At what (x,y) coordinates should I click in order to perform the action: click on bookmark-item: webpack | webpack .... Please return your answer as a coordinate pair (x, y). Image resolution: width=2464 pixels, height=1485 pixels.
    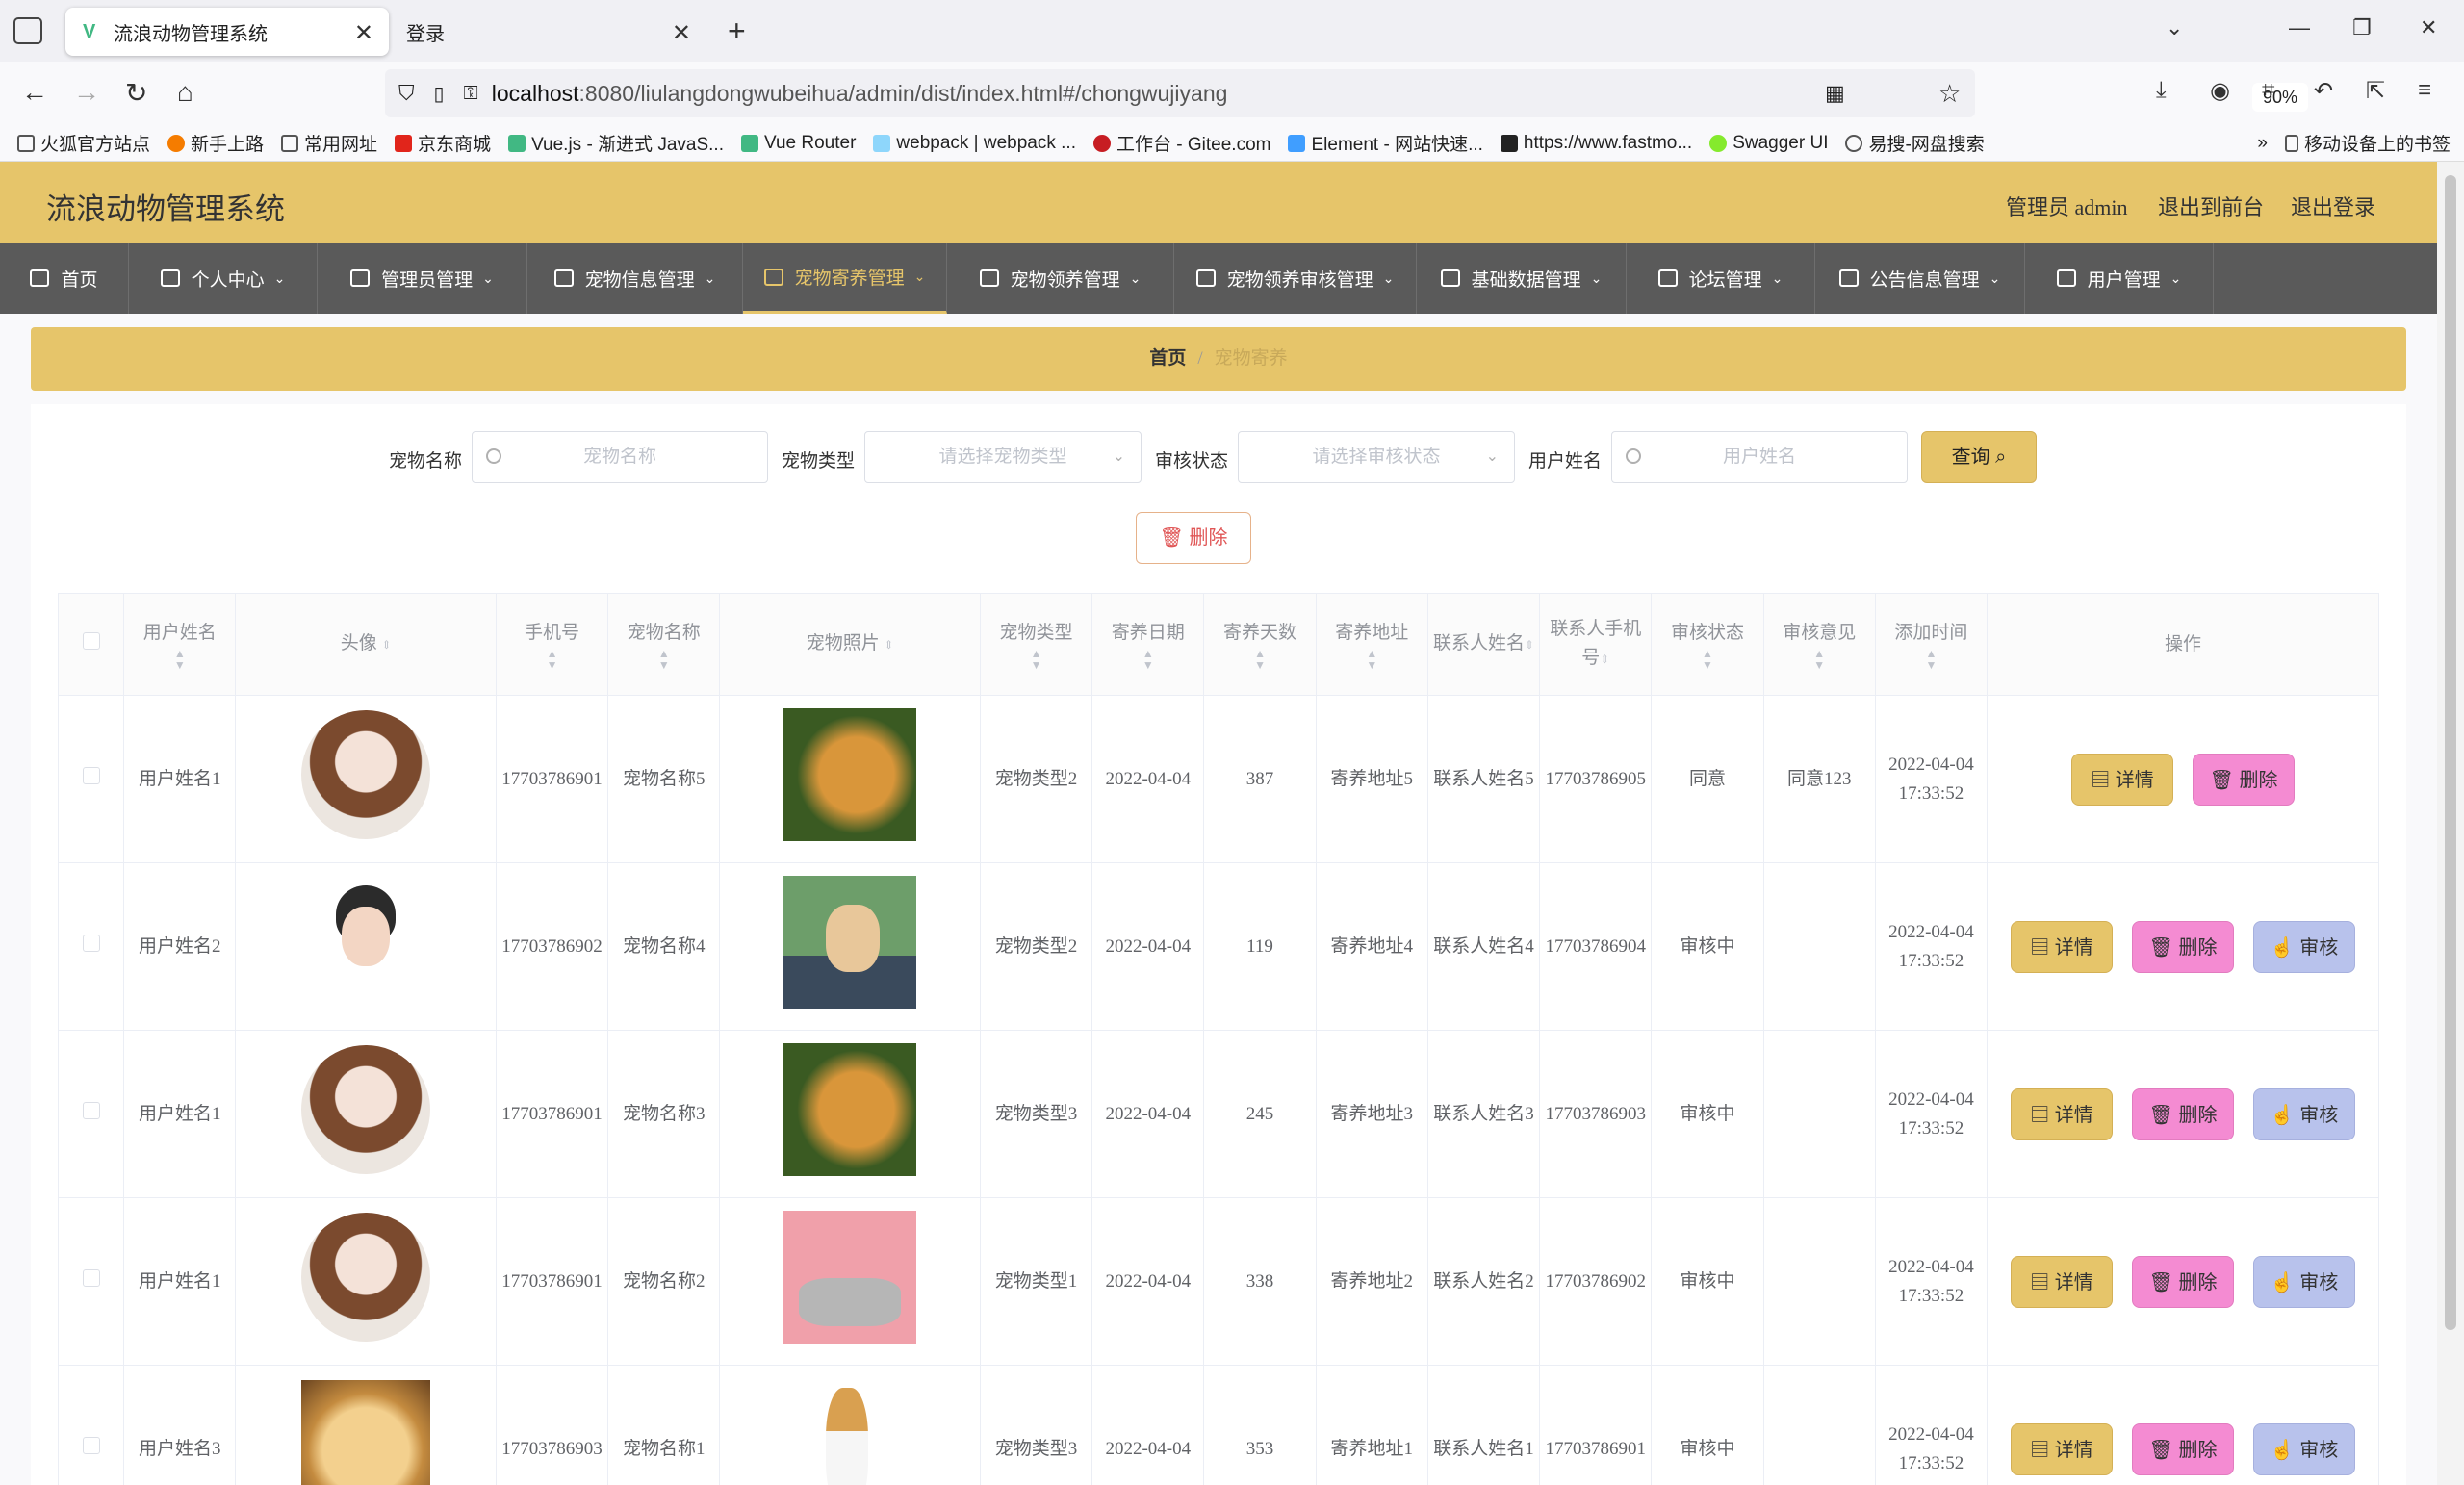
    Looking at the image, I should click on (974, 143).